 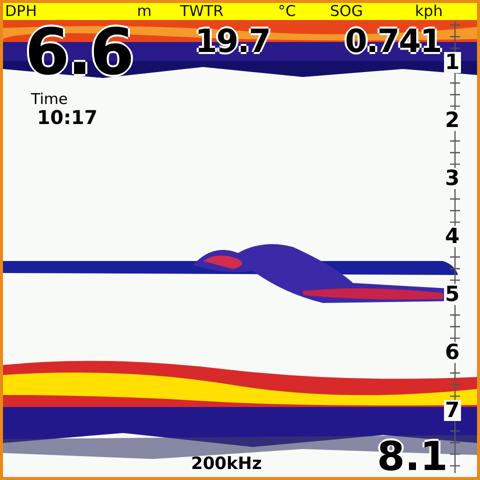 What do you see at coordinates (452, 236) in the screenshot?
I see `depth-scale-label: 4` at bounding box center [452, 236].